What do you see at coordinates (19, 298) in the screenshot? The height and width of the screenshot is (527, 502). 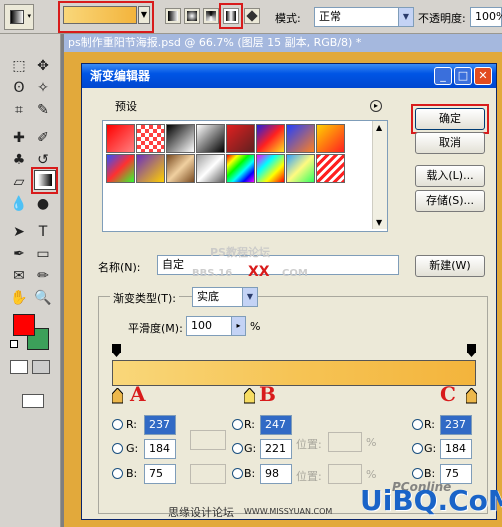 I see `hand-tool-icon: ✋` at bounding box center [19, 298].